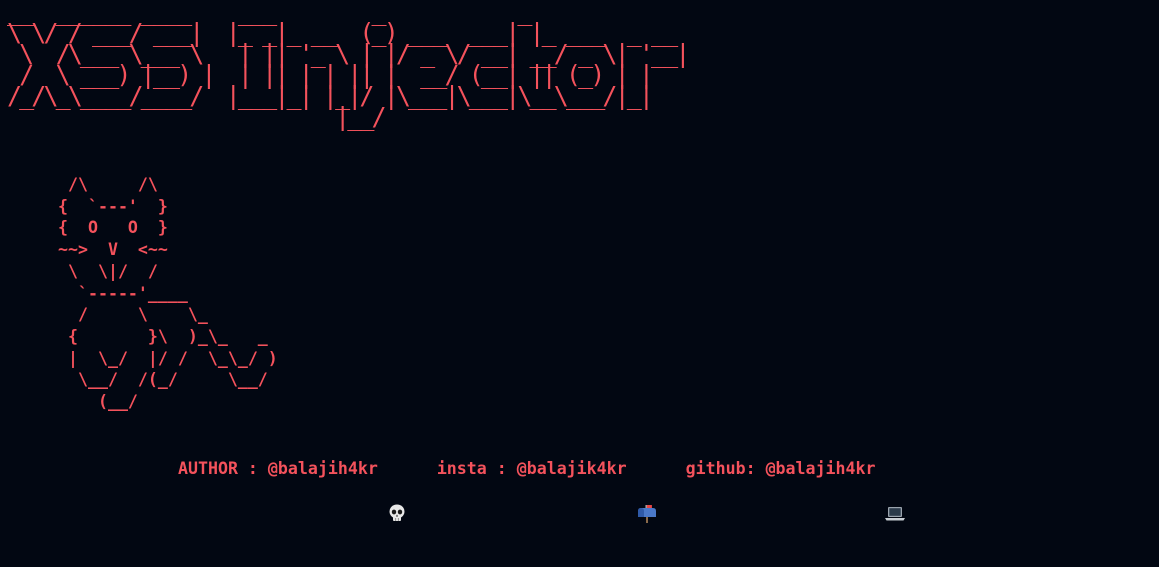 This screenshot has width=1159, height=567. What do you see at coordinates (108, 184) in the screenshot?
I see `cat-line: /\ /\` at bounding box center [108, 184].